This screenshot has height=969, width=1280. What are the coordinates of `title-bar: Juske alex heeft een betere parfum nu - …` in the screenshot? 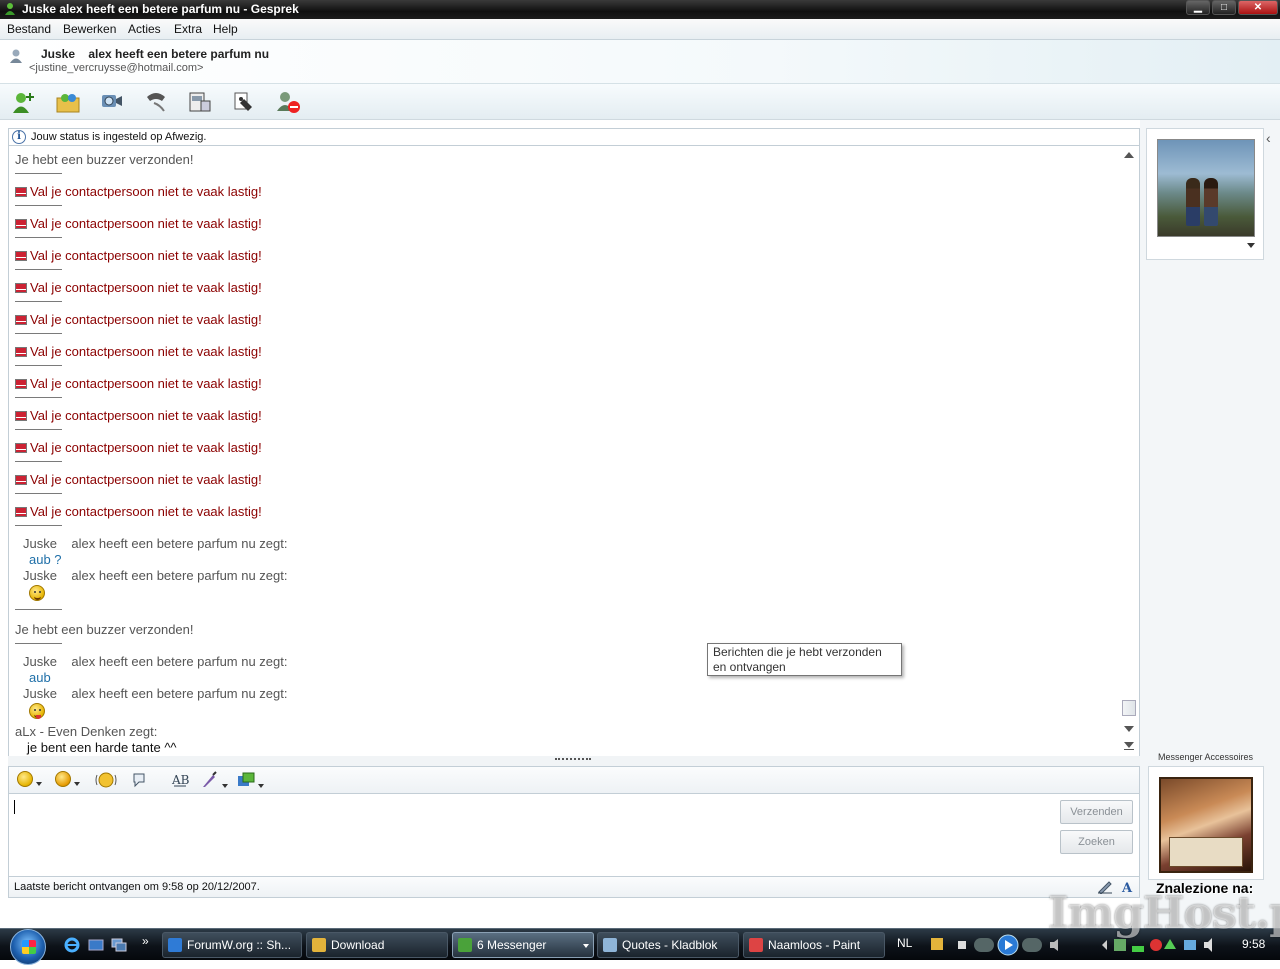 It's located at (640, 9).